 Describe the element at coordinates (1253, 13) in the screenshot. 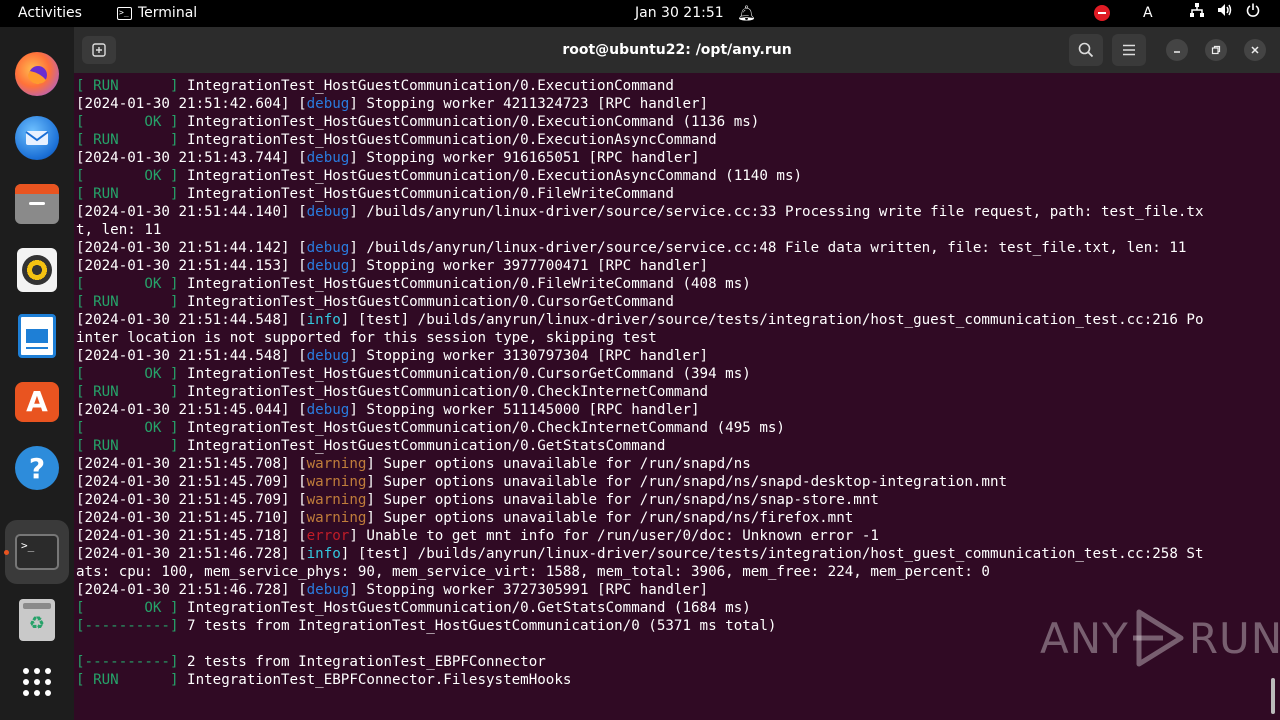

I see `power-icon` at that location.